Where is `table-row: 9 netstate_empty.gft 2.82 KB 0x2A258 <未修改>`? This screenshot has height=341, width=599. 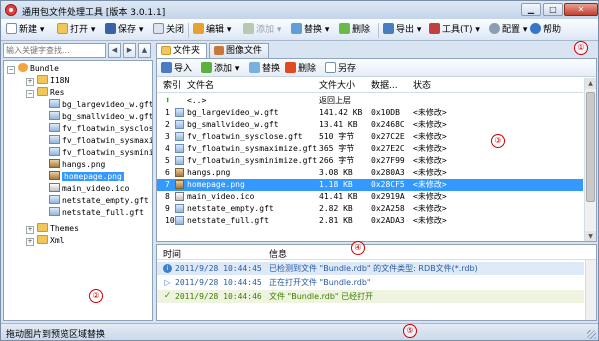 table-row: 9 netstate_empty.gft 2.82 KB 0x2A258 <未修改> is located at coordinates (370, 209).